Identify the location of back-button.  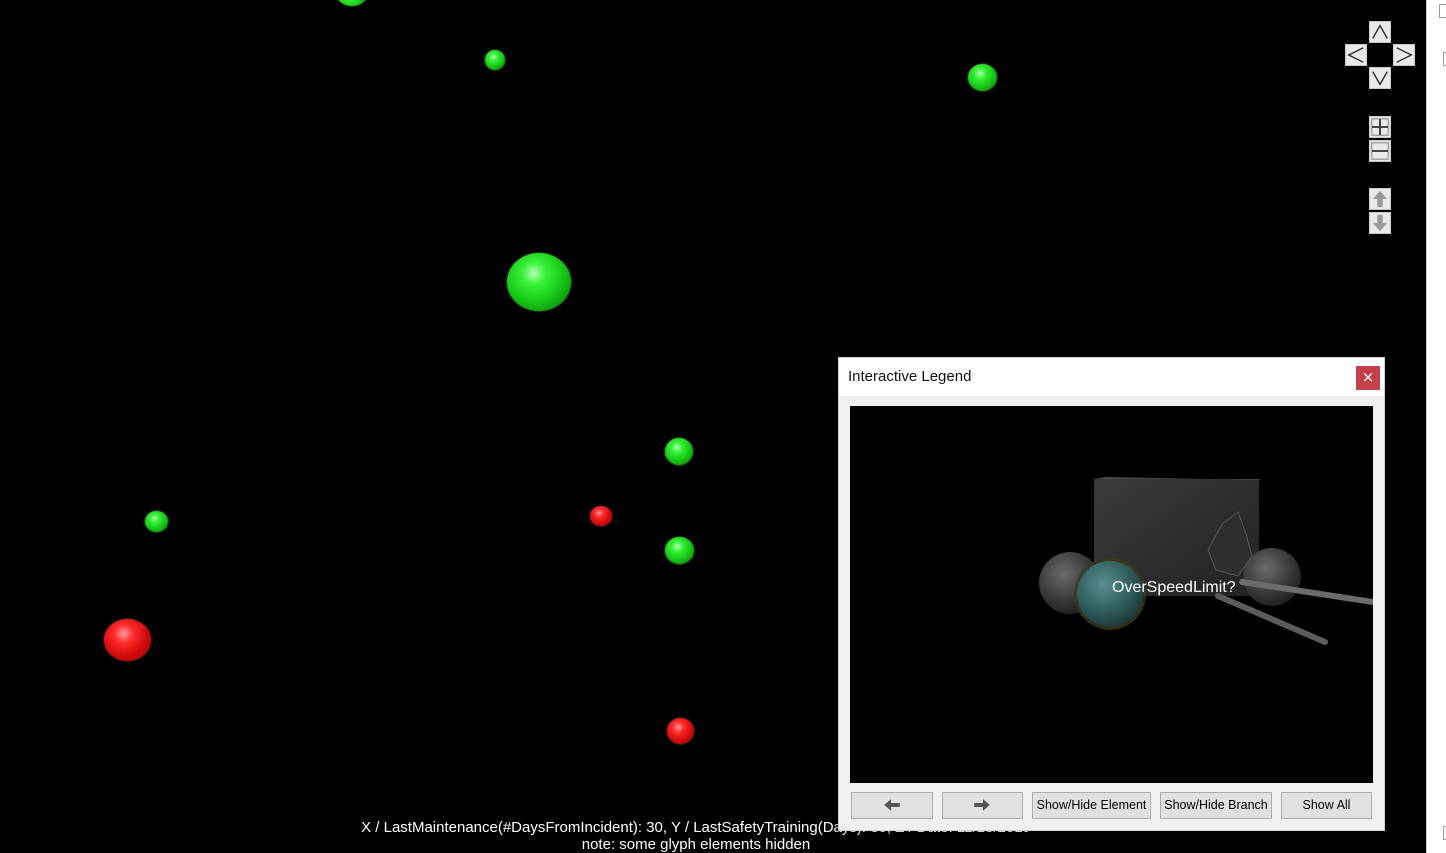
(892, 805).